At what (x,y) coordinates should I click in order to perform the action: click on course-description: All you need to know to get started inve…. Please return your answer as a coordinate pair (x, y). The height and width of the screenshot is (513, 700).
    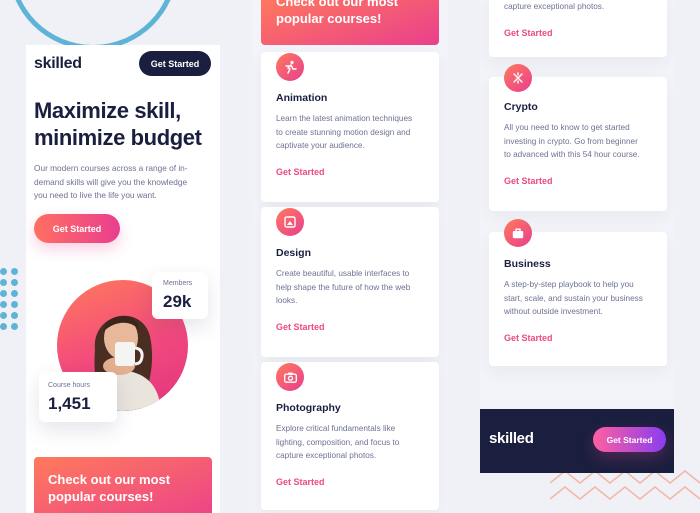
    Looking at the image, I should click on (580, 141).